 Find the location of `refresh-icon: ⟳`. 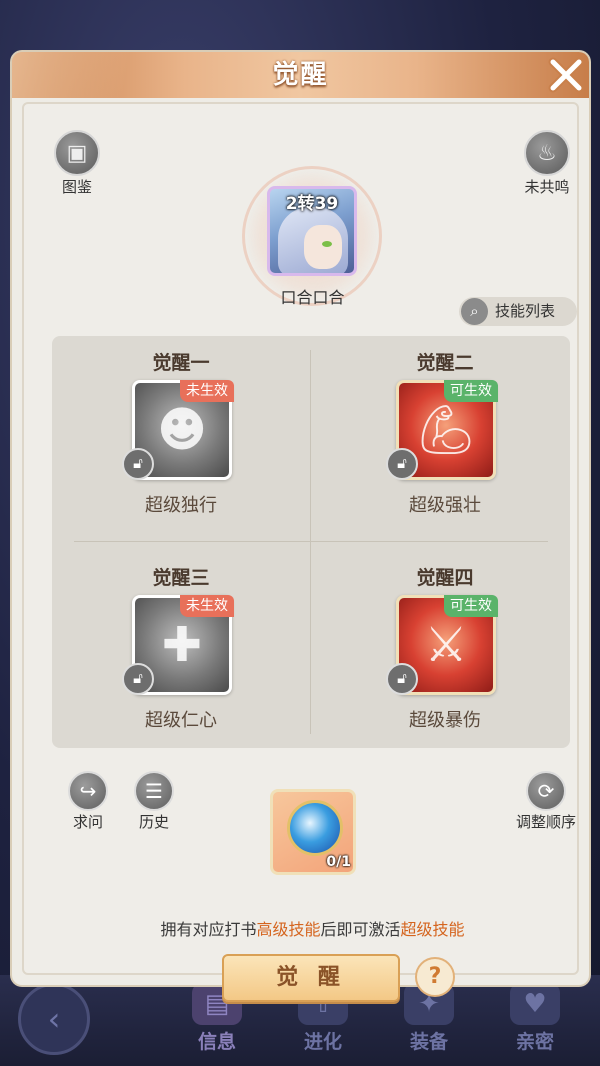

refresh-icon: ⟳ is located at coordinates (546, 791).